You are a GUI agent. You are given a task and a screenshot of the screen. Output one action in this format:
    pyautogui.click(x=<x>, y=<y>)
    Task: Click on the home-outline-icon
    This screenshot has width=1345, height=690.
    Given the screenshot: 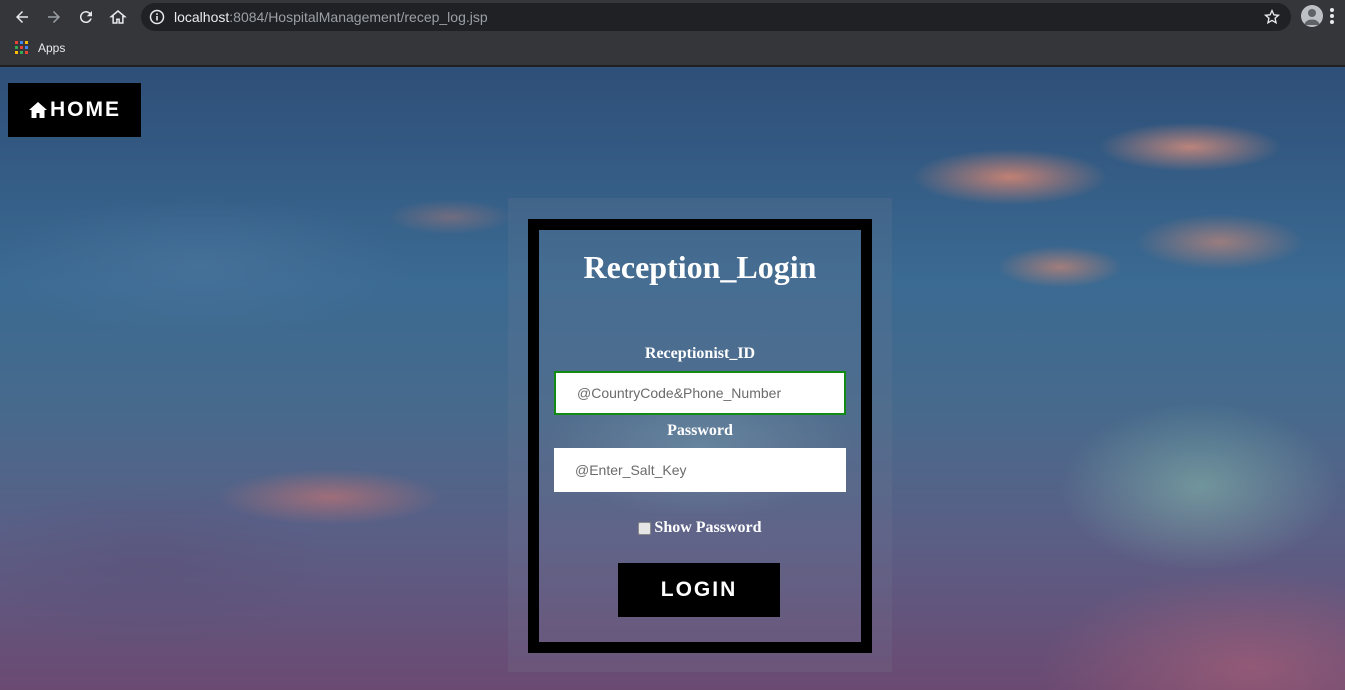 What is the action you would take?
    pyautogui.click(x=118, y=17)
    